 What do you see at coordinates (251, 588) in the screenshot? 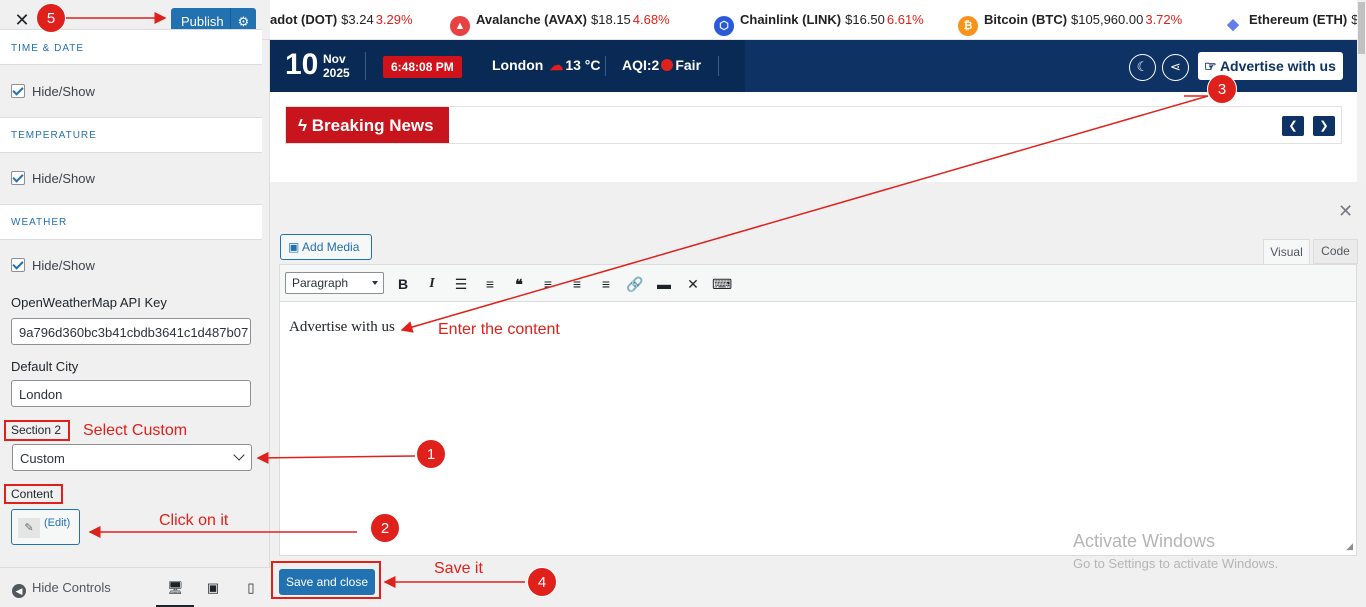
I see `mobile-icon: ▯` at bounding box center [251, 588].